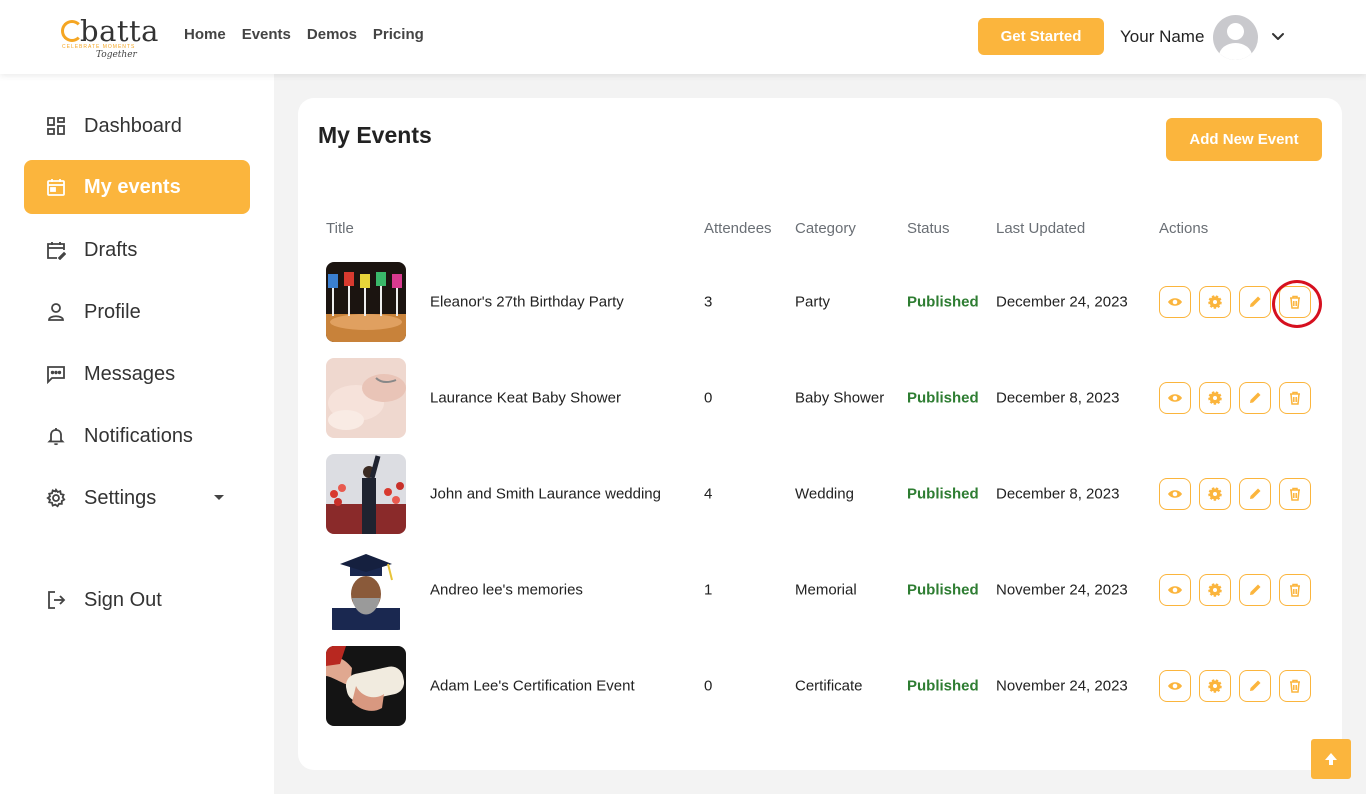 The image size is (1366, 794). Describe the element at coordinates (119, 31) in the screenshot. I see `brand-name: batta` at that location.